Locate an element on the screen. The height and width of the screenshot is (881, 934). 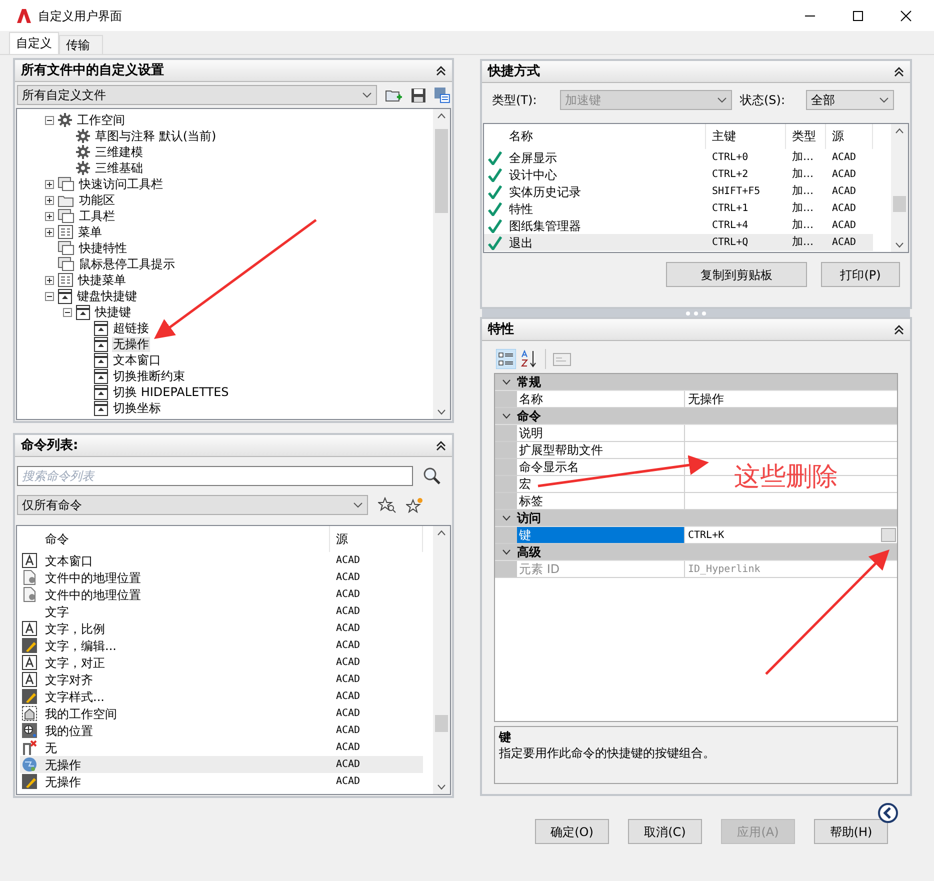
tree-item: 切换坐标 is located at coordinates (137, 408).